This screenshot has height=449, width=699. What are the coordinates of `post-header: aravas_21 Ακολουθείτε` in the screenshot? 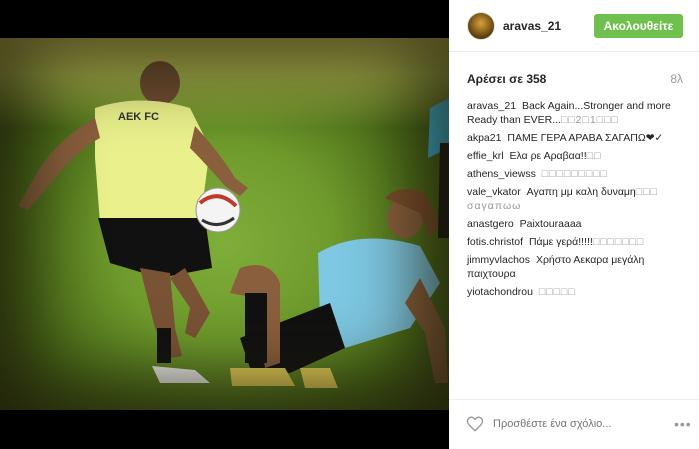 It's located at (574, 26).